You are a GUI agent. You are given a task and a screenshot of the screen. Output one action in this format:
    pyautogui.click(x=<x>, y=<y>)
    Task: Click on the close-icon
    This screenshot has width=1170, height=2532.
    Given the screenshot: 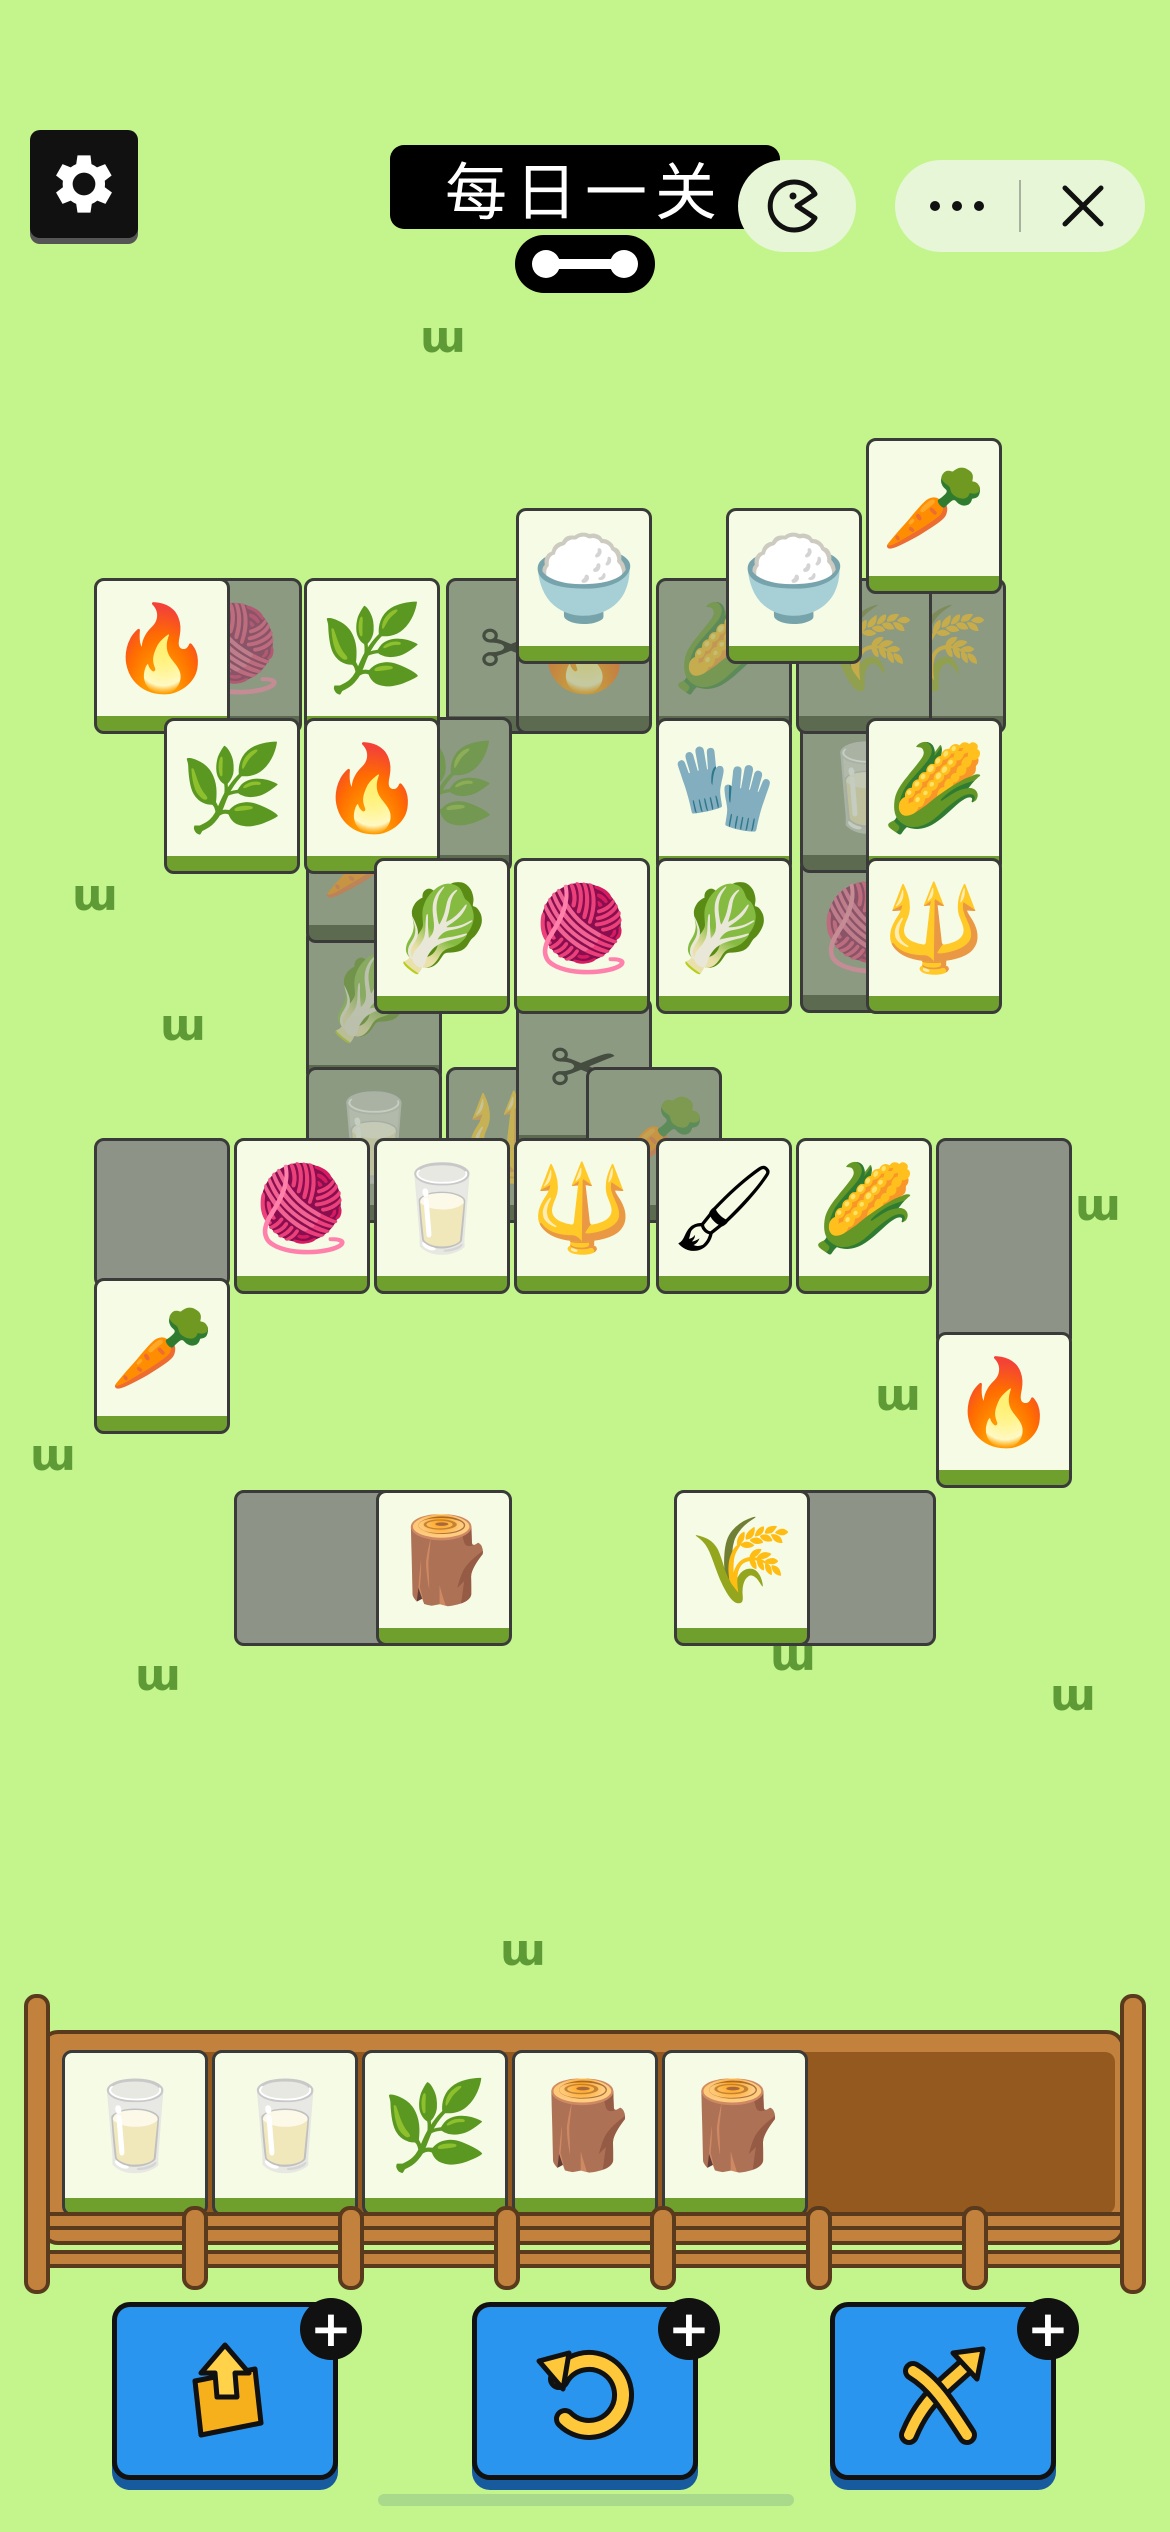 What is the action you would take?
    pyautogui.click(x=1083, y=206)
    